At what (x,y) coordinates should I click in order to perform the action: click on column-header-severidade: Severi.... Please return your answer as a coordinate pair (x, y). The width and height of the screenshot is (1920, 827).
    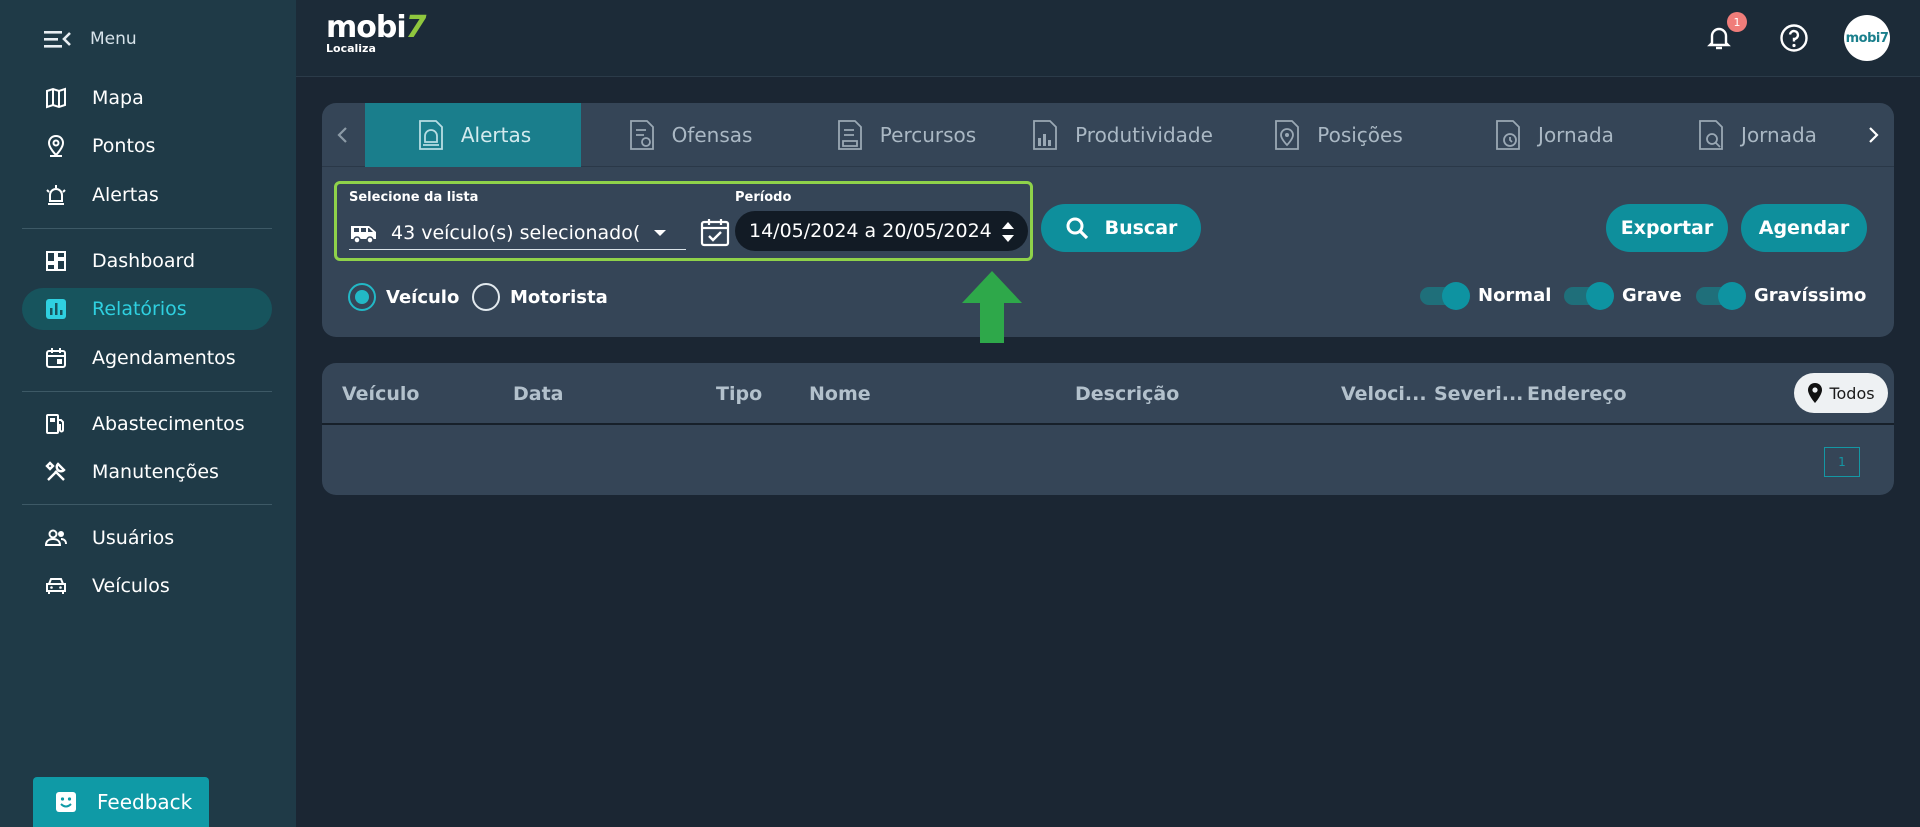
    Looking at the image, I should click on (1478, 394).